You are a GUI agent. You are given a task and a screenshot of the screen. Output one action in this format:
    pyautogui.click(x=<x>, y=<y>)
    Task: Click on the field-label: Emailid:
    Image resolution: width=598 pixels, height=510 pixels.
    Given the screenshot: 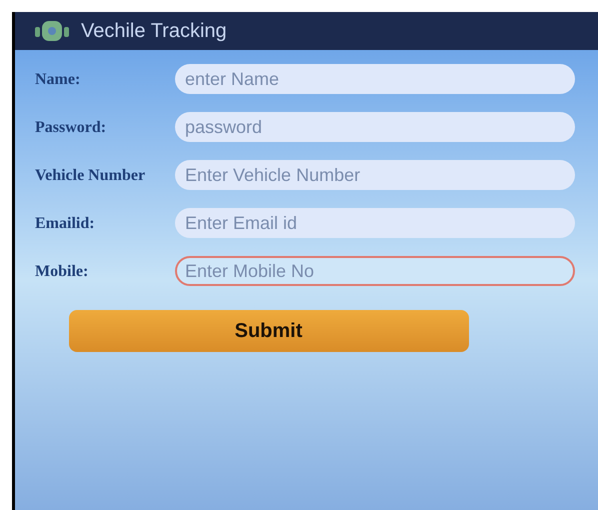 What is the action you would take?
    pyautogui.click(x=65, y=224)
    